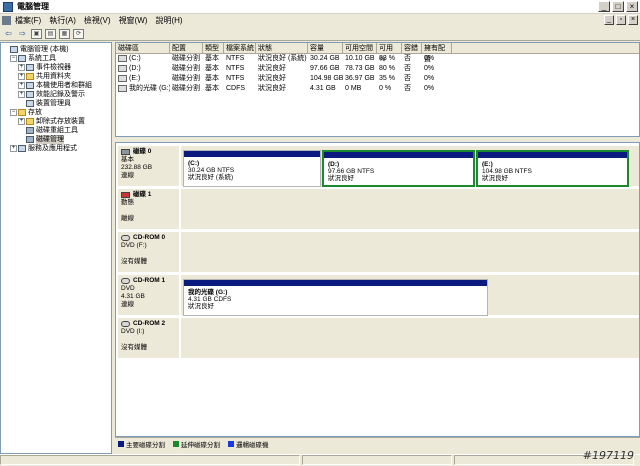 The height and width of the screenshot is (466, 640). I want to click on tree-item: 裝置管理員, so click(56, 103).